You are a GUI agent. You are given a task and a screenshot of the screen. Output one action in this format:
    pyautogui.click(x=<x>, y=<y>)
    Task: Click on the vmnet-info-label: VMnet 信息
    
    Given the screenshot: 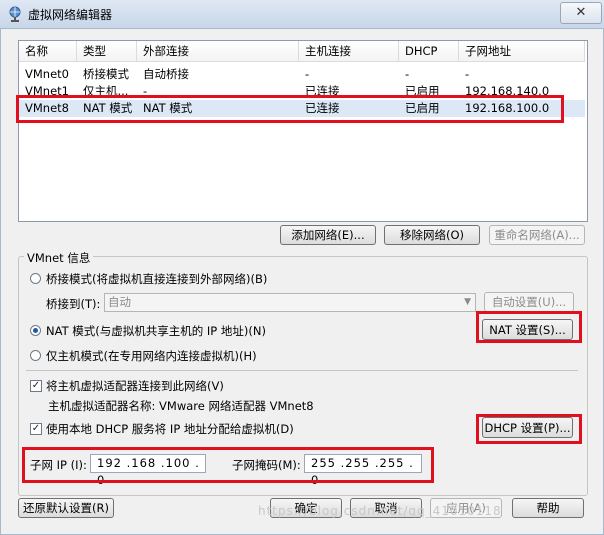 What is the action you would take?
    pyautogui.click(x=59, y=258)
    